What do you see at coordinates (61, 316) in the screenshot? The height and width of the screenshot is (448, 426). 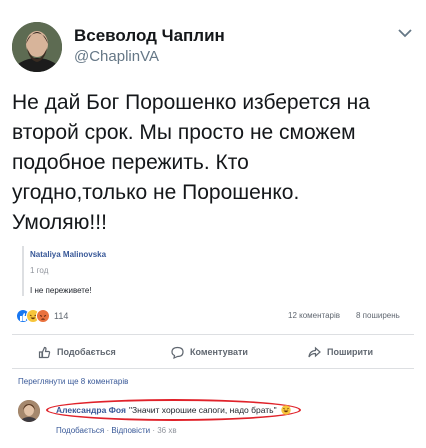 I see `reactions-count: 114` at bounding box center [61, 316].